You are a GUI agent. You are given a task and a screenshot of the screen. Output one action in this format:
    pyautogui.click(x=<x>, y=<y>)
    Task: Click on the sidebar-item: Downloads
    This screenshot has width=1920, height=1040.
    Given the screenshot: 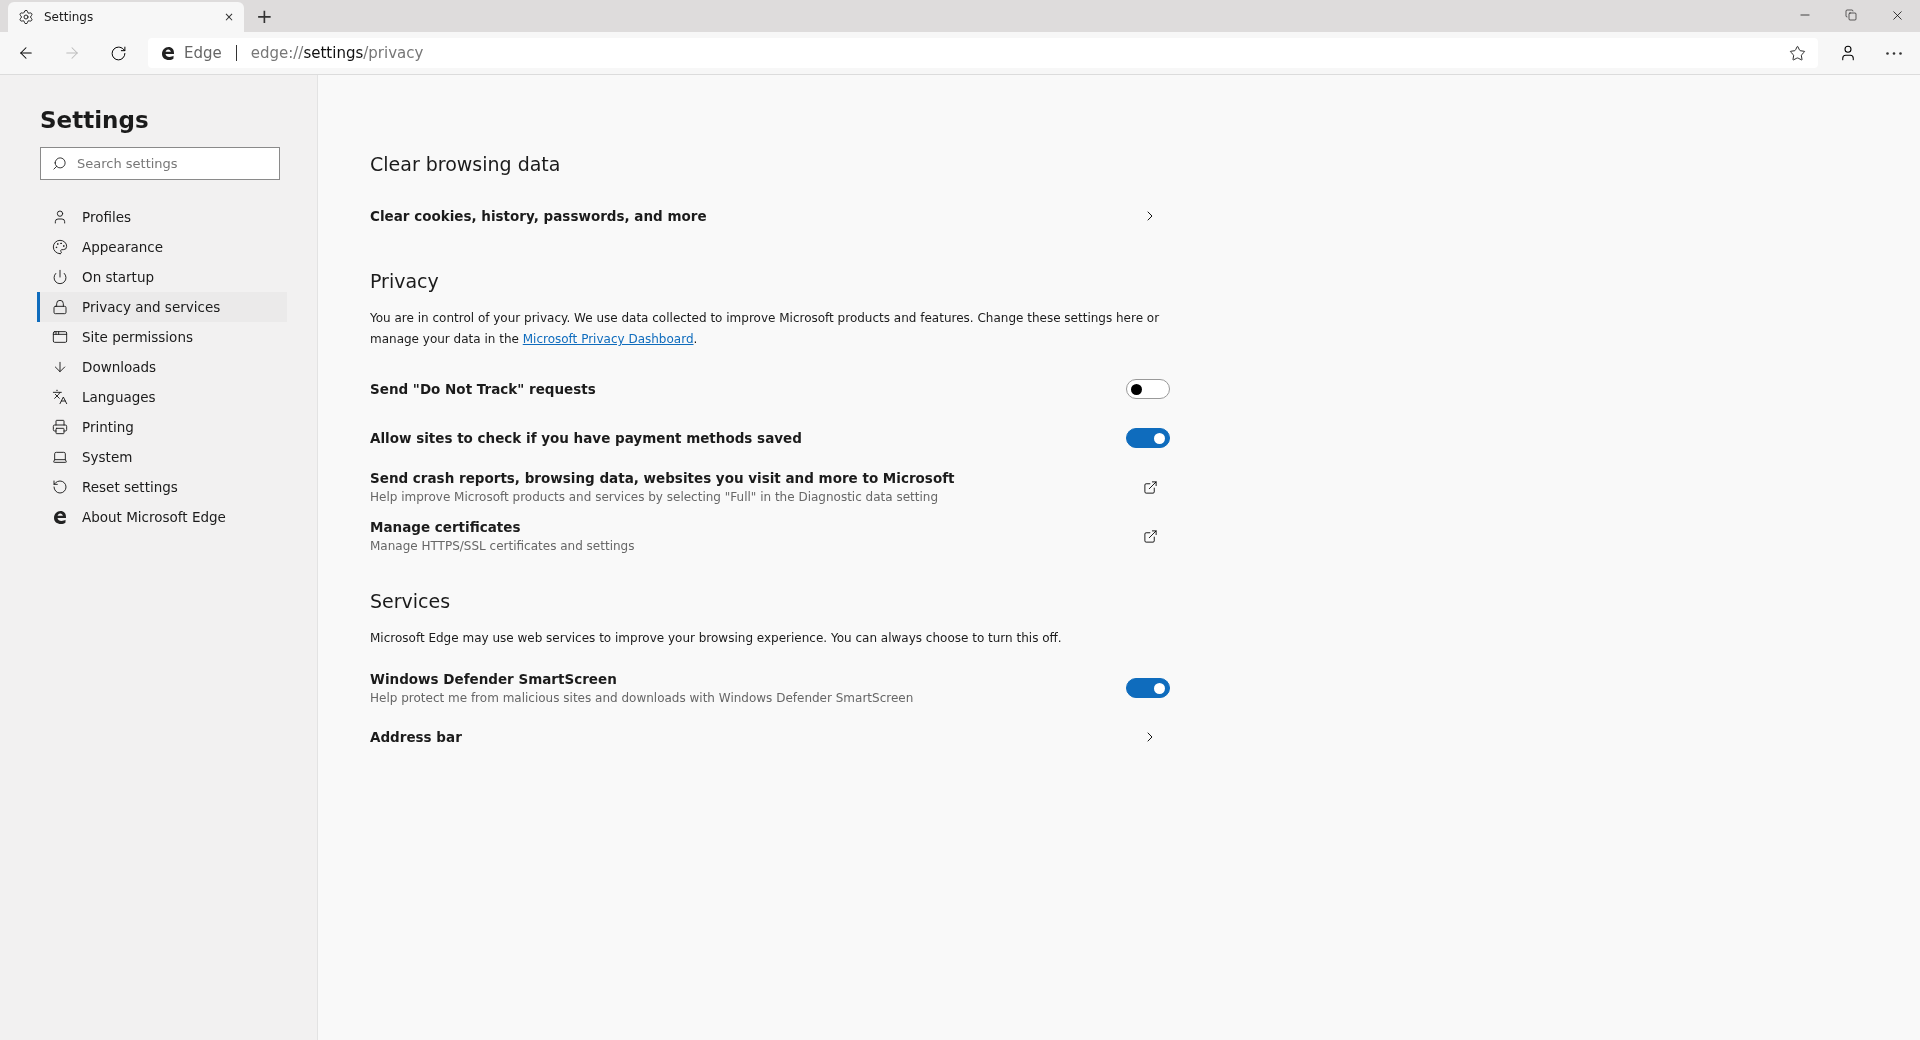 What is the action you would take?
    pyautogui.click(x=162, y=367)
    